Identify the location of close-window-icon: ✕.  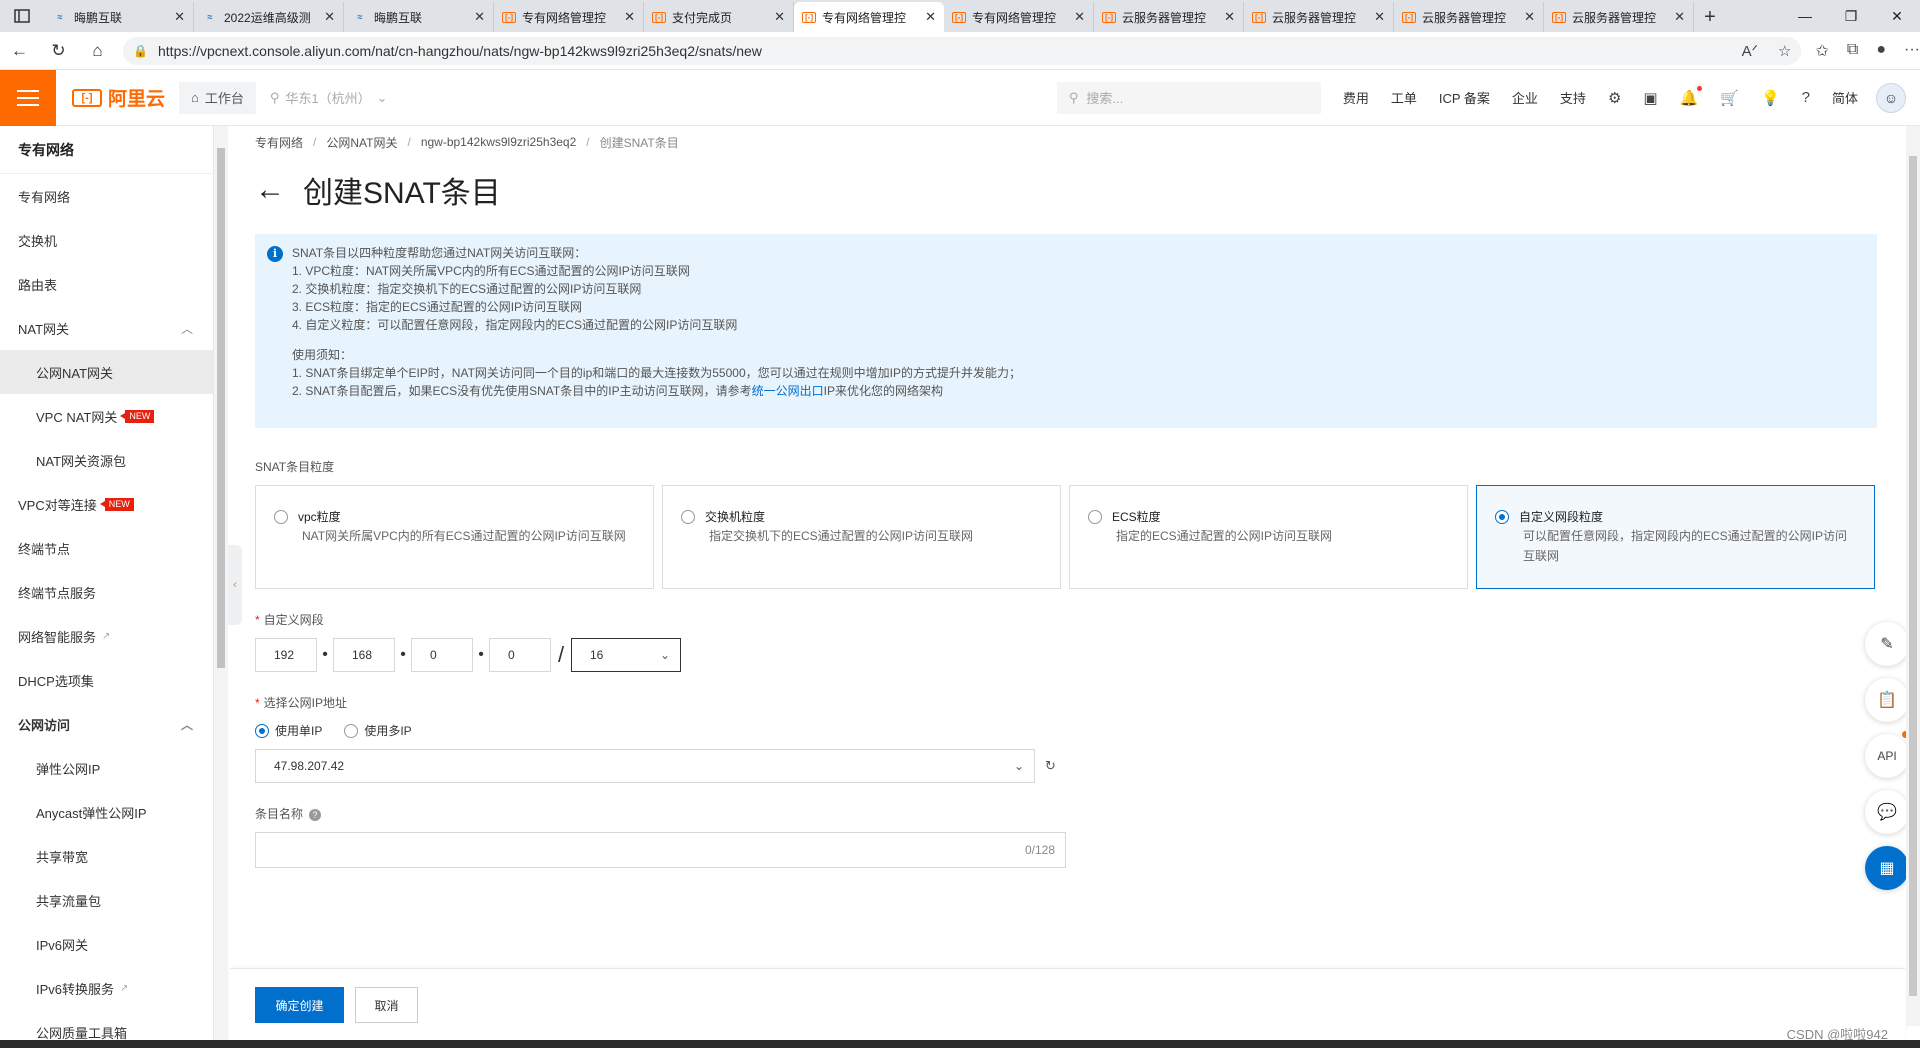
(1897, 16).